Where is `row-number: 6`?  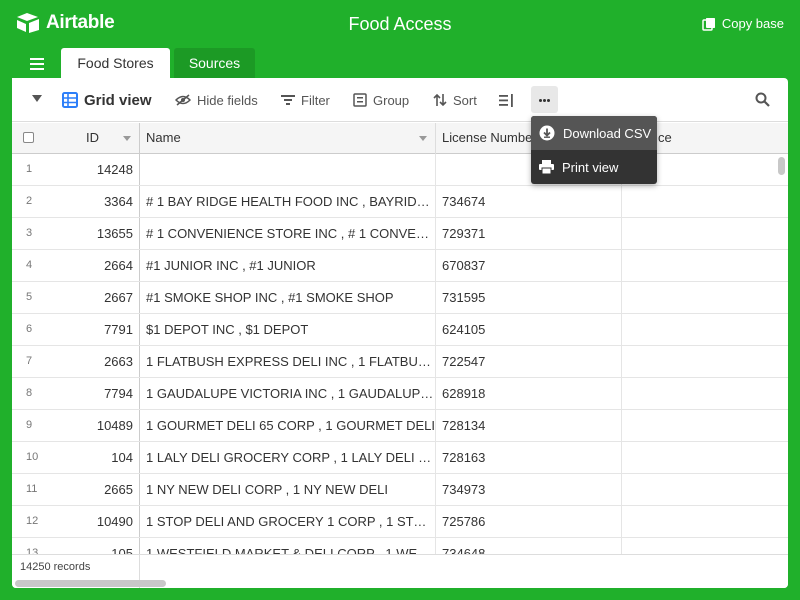 row-number: 6 is located at coordinates (29, 329).